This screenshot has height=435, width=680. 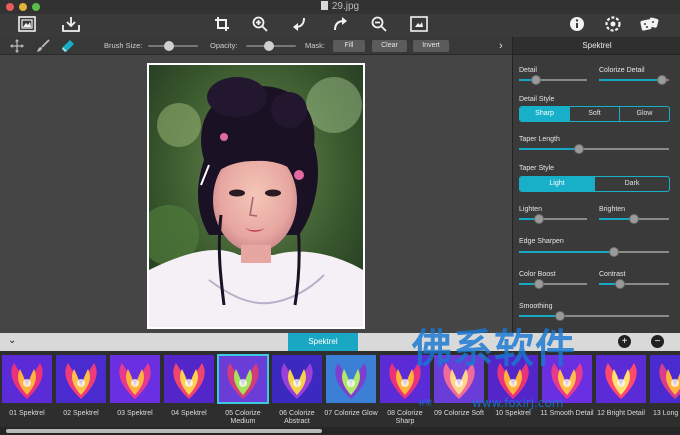 What do you see at coordinates (613, 252) in the screenshot?
I see `edge-sharpen-knob` at bounding box center [613, 252].